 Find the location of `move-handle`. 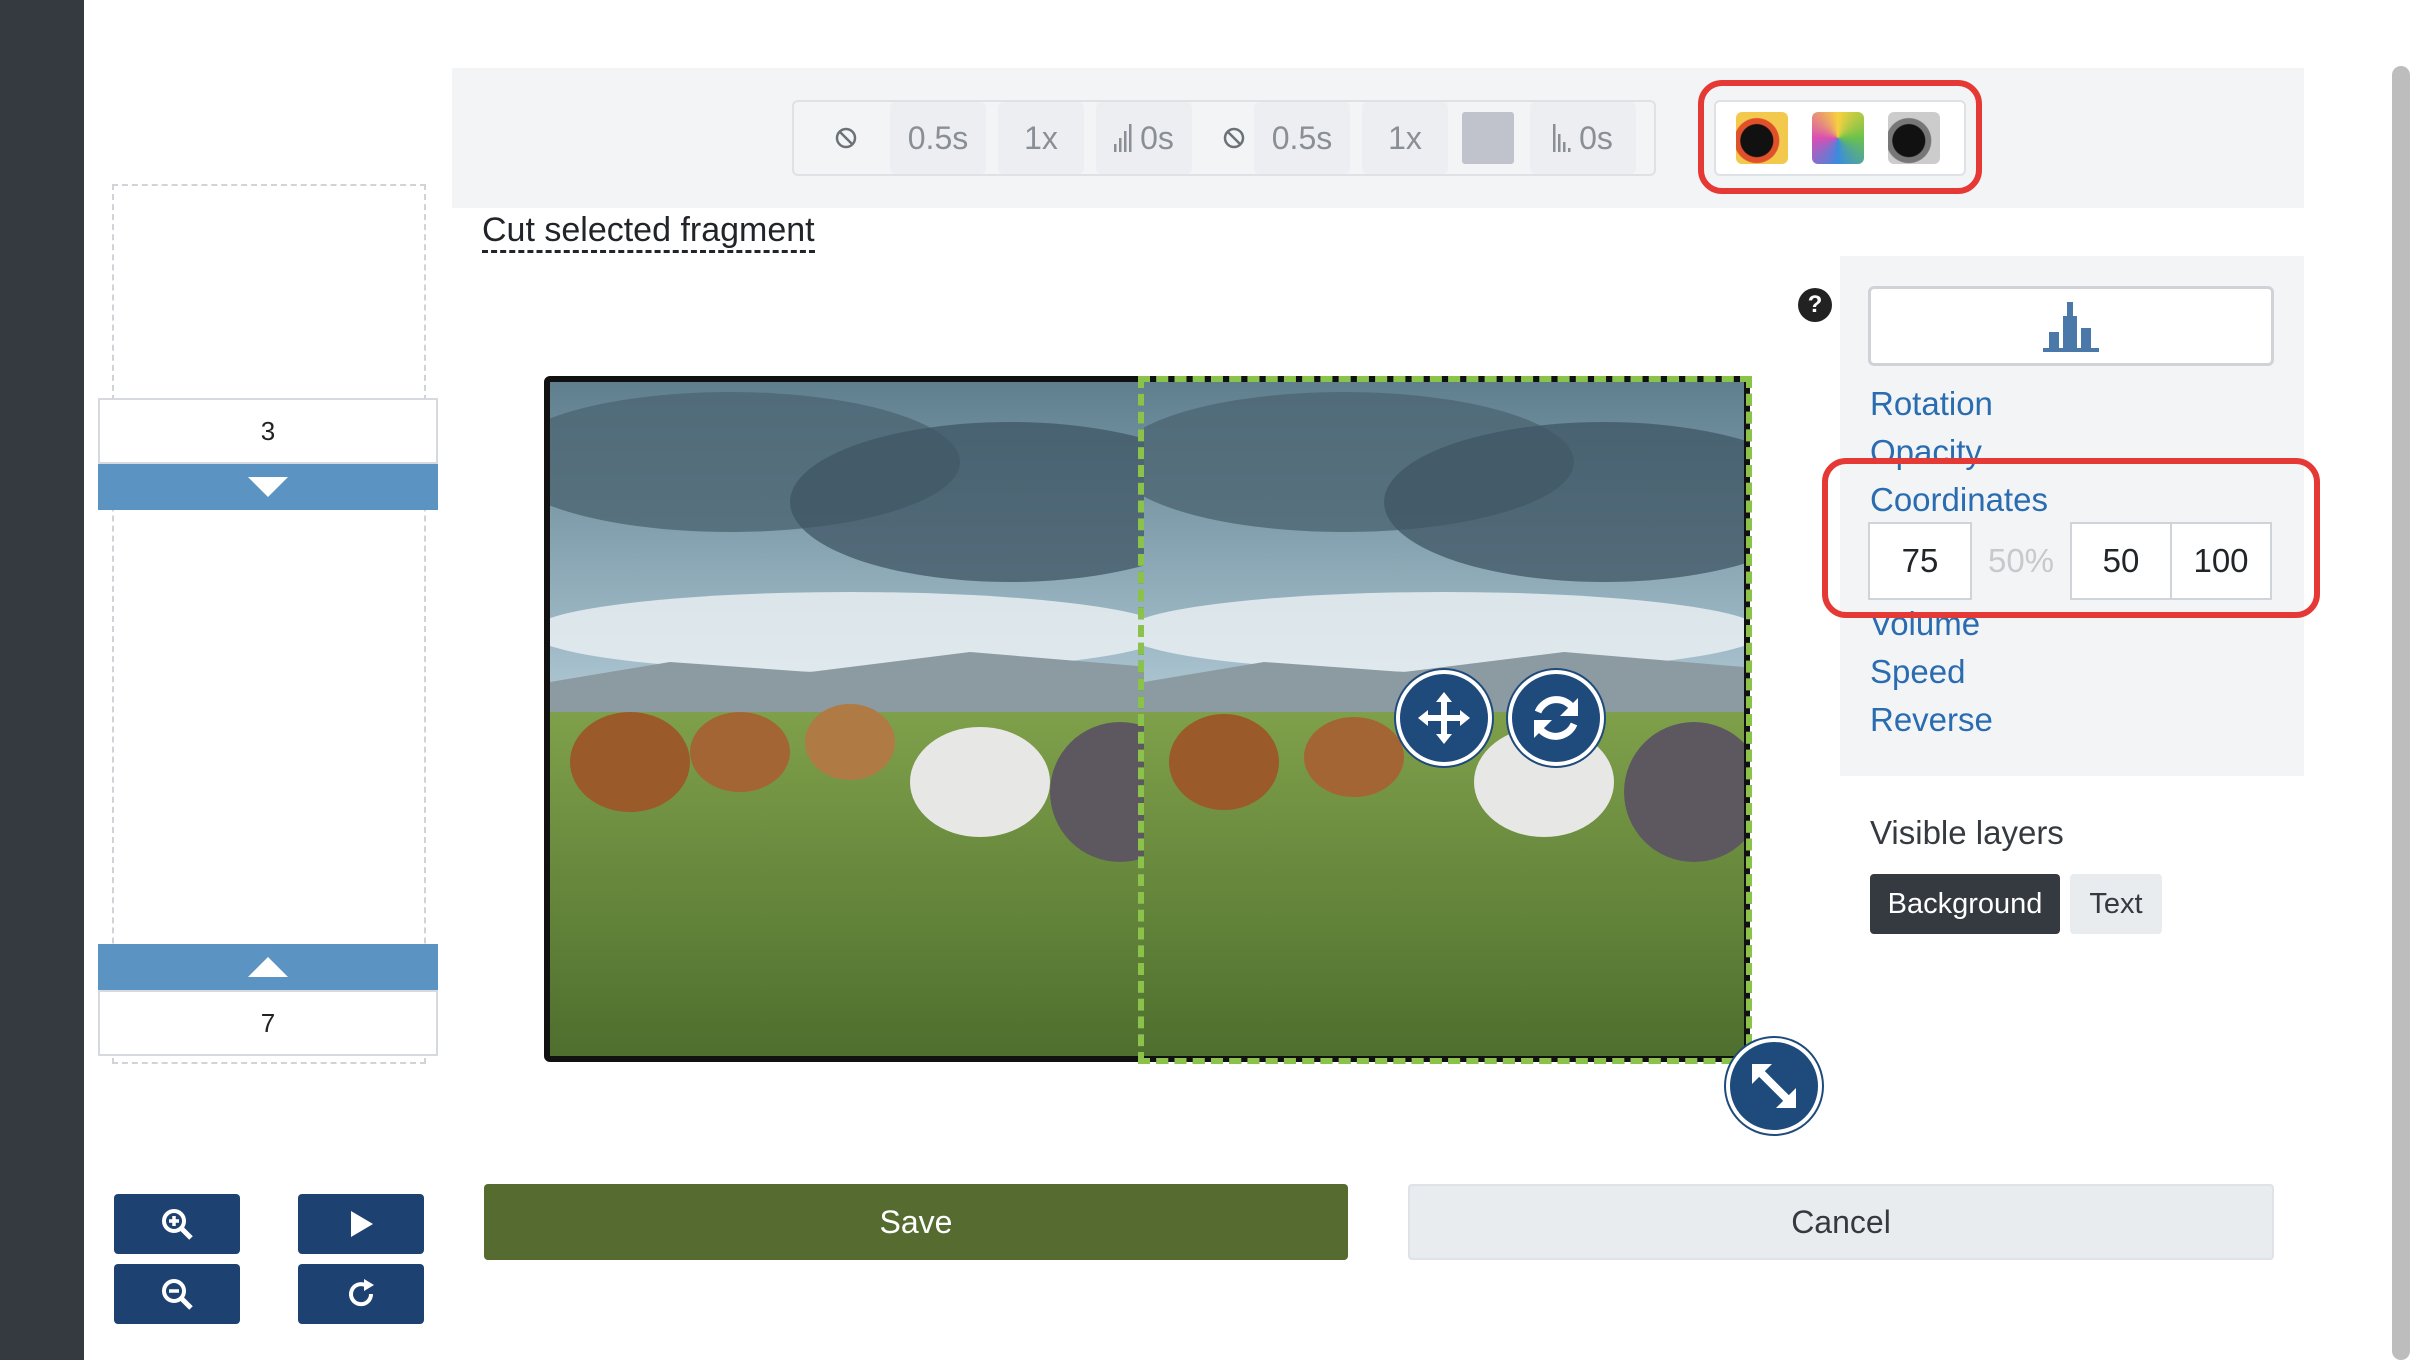

move-handle is located at coordinates (1444, 718).